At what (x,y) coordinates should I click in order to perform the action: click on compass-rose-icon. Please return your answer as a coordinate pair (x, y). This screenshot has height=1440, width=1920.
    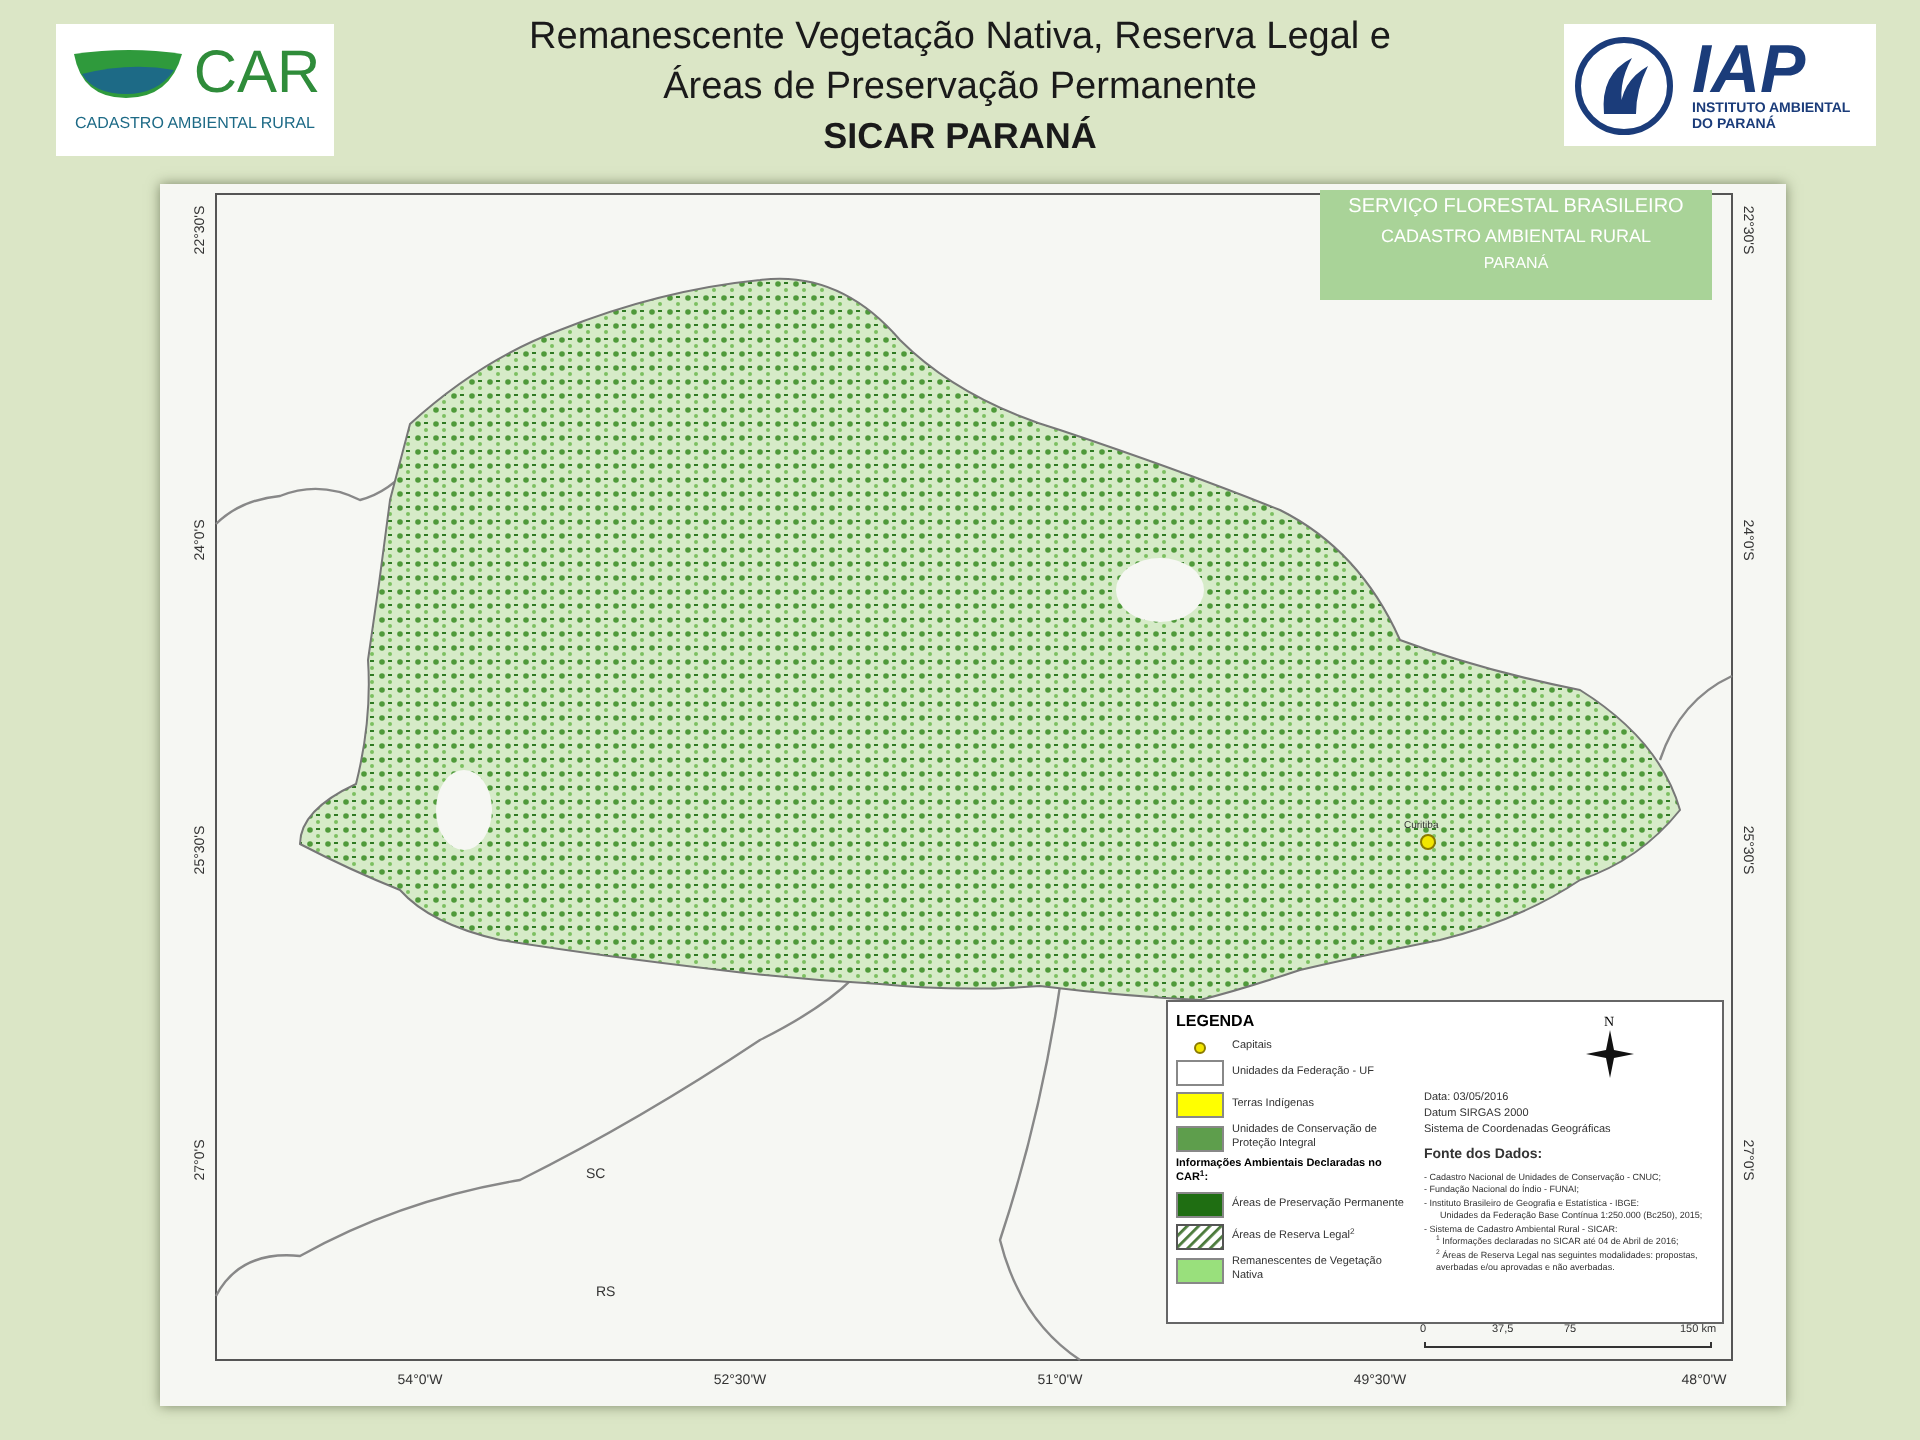
    Looking at the image, I should click on (1609, 1054).